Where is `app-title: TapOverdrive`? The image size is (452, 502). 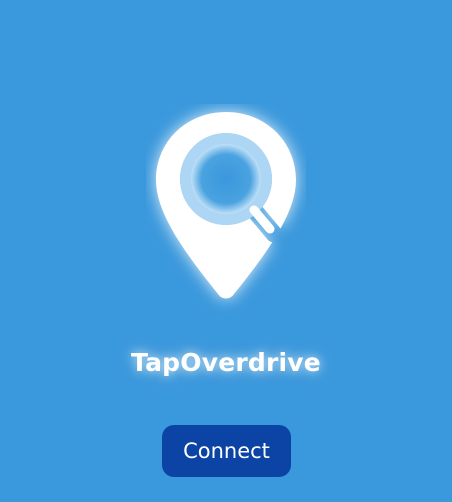 app-title: TapOverdrive is located at coordinates (226, 362).